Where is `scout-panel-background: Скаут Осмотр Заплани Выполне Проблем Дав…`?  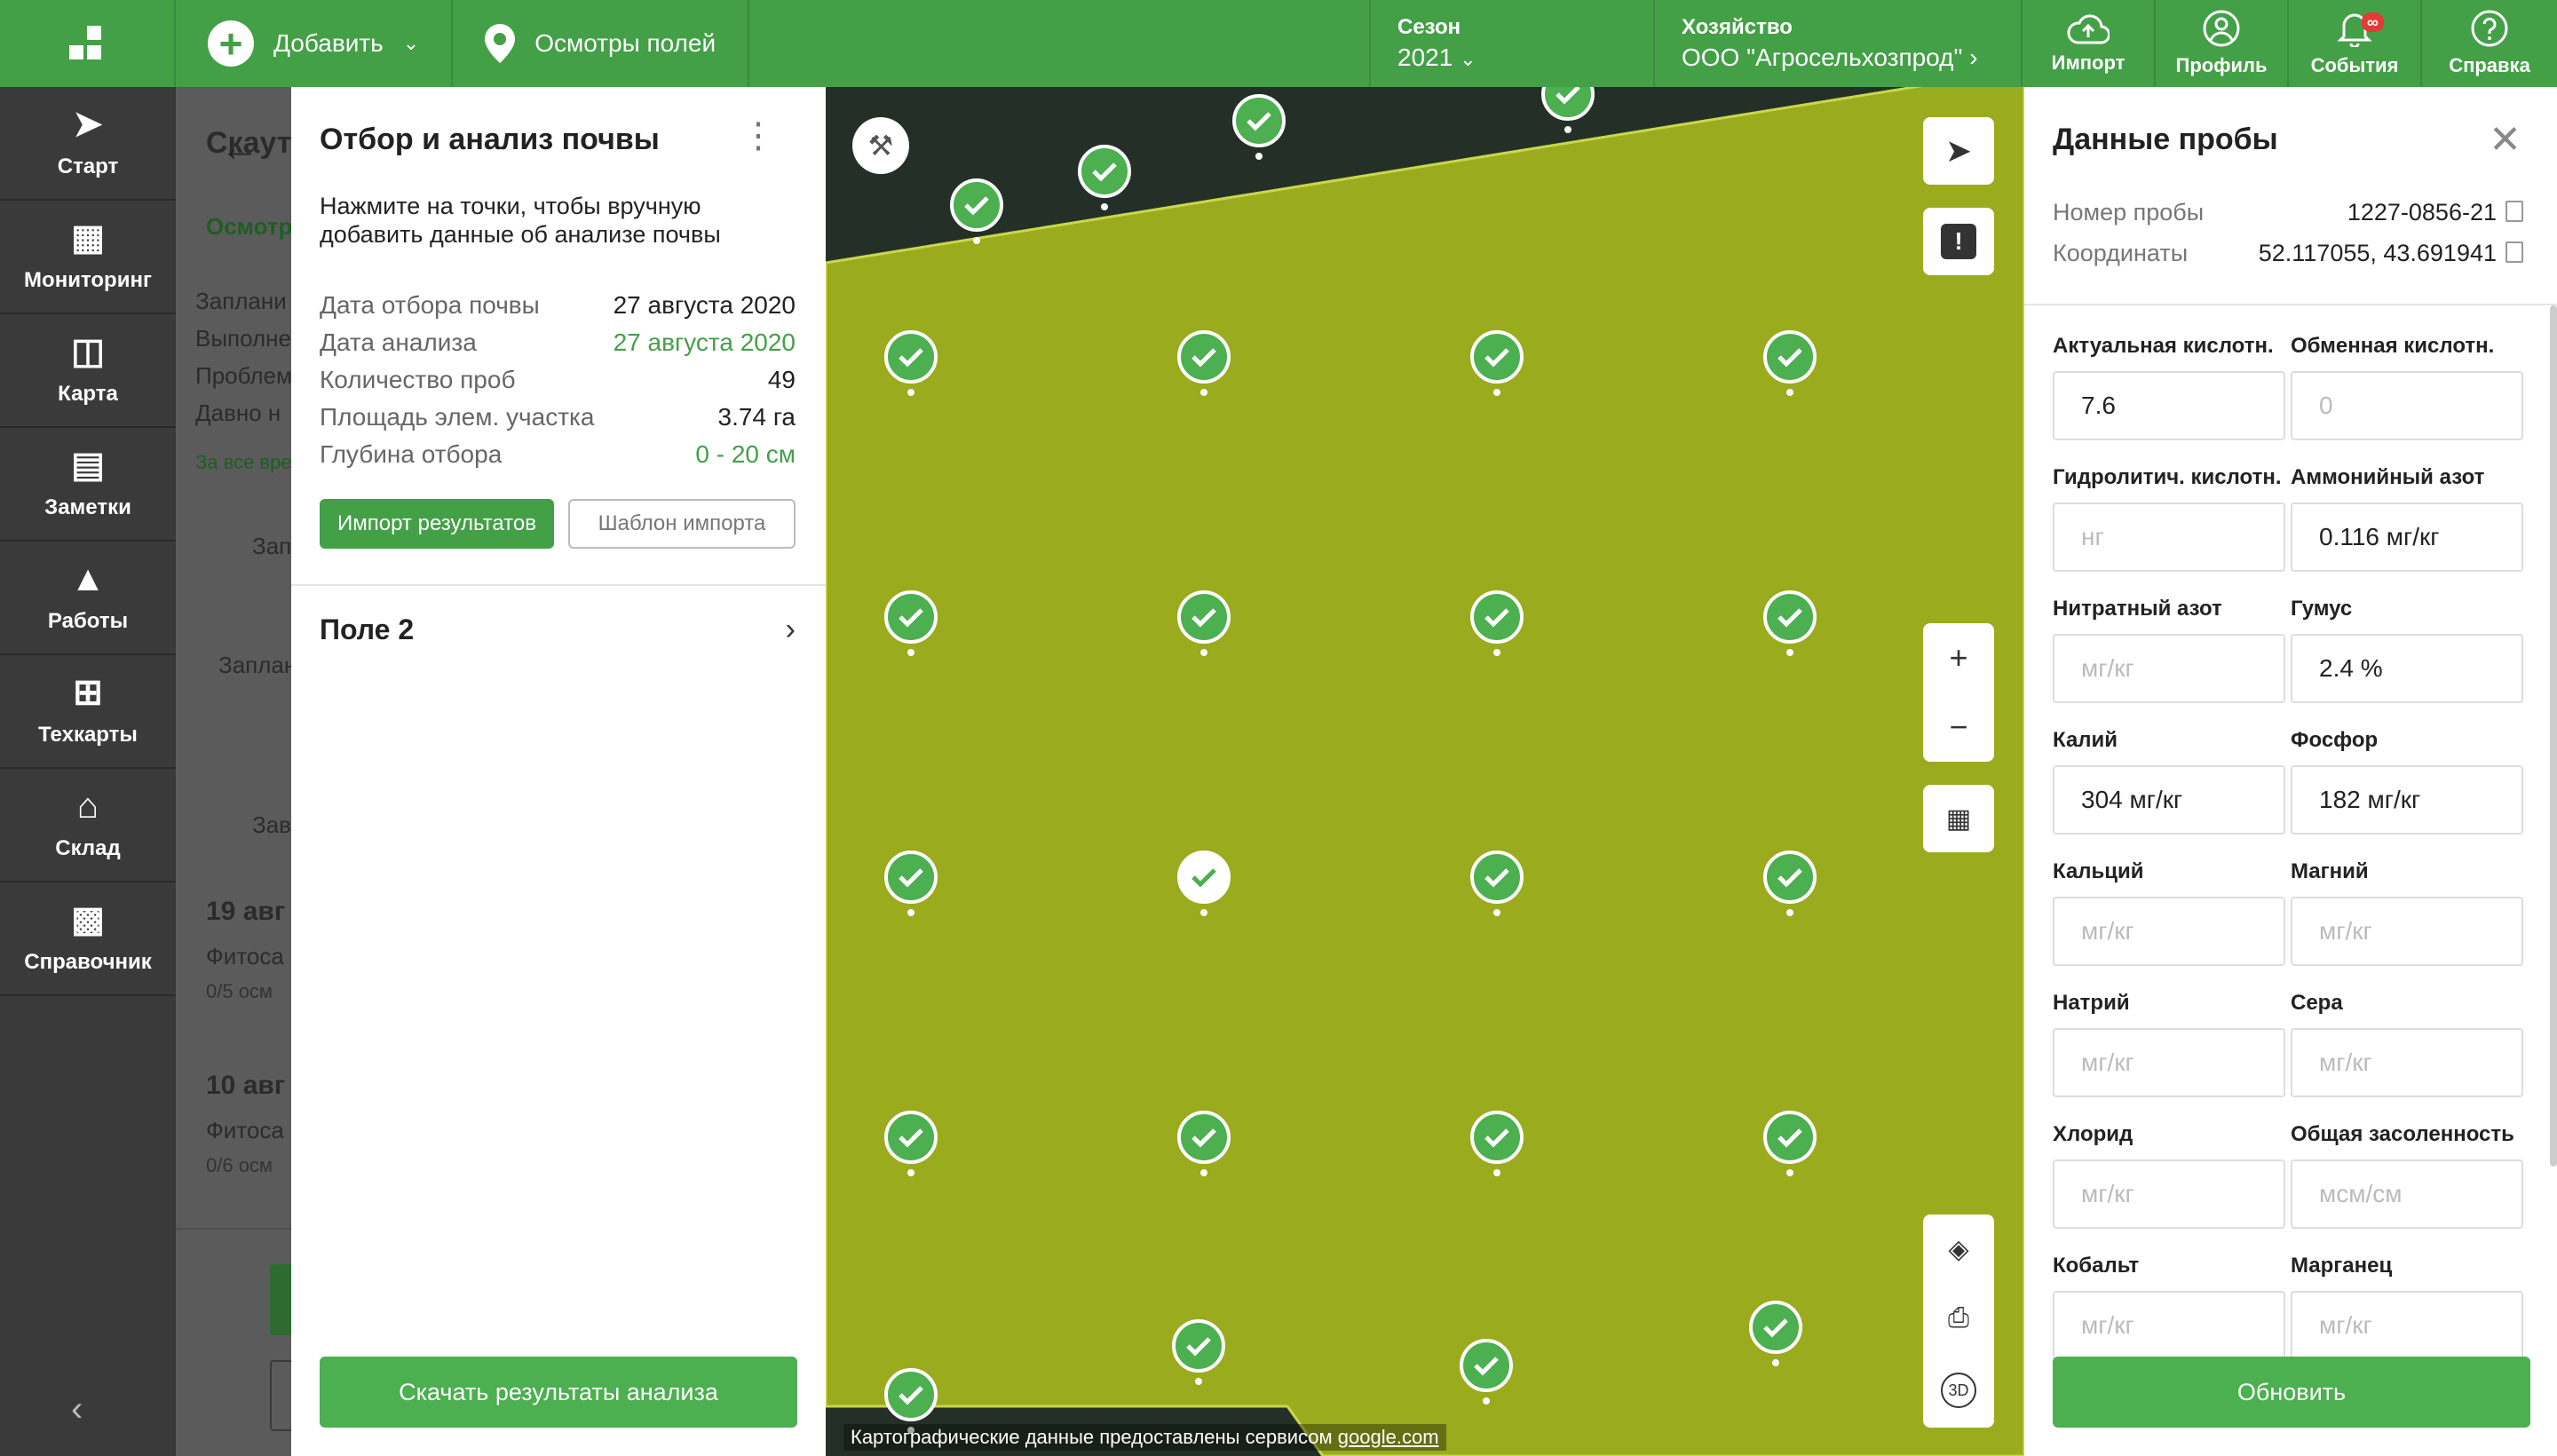
scout-panel-background: Скаут Осмотр Заплани Выполне Проблем Дав… is located at coordinates (233, 771).